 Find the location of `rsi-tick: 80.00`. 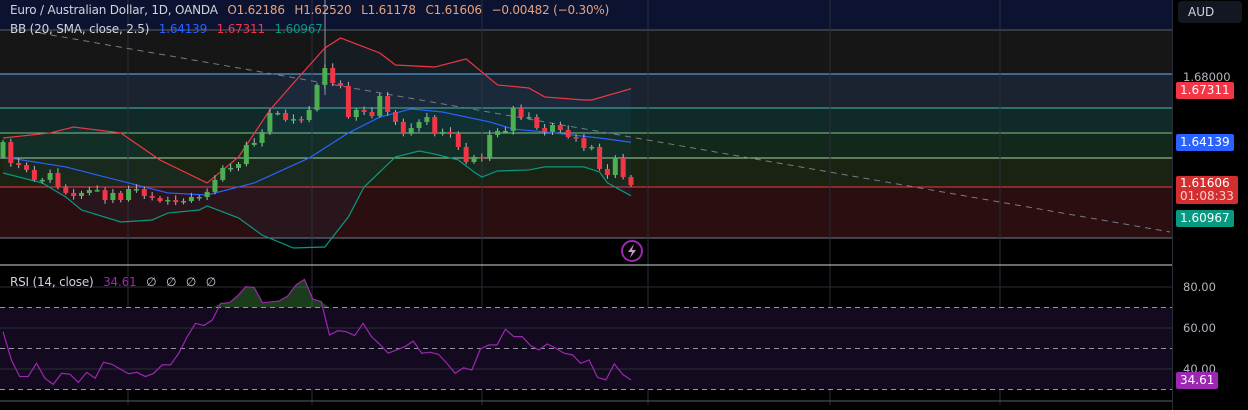

rsi-tick: 80.00 is located at coordinates (1199, 287).